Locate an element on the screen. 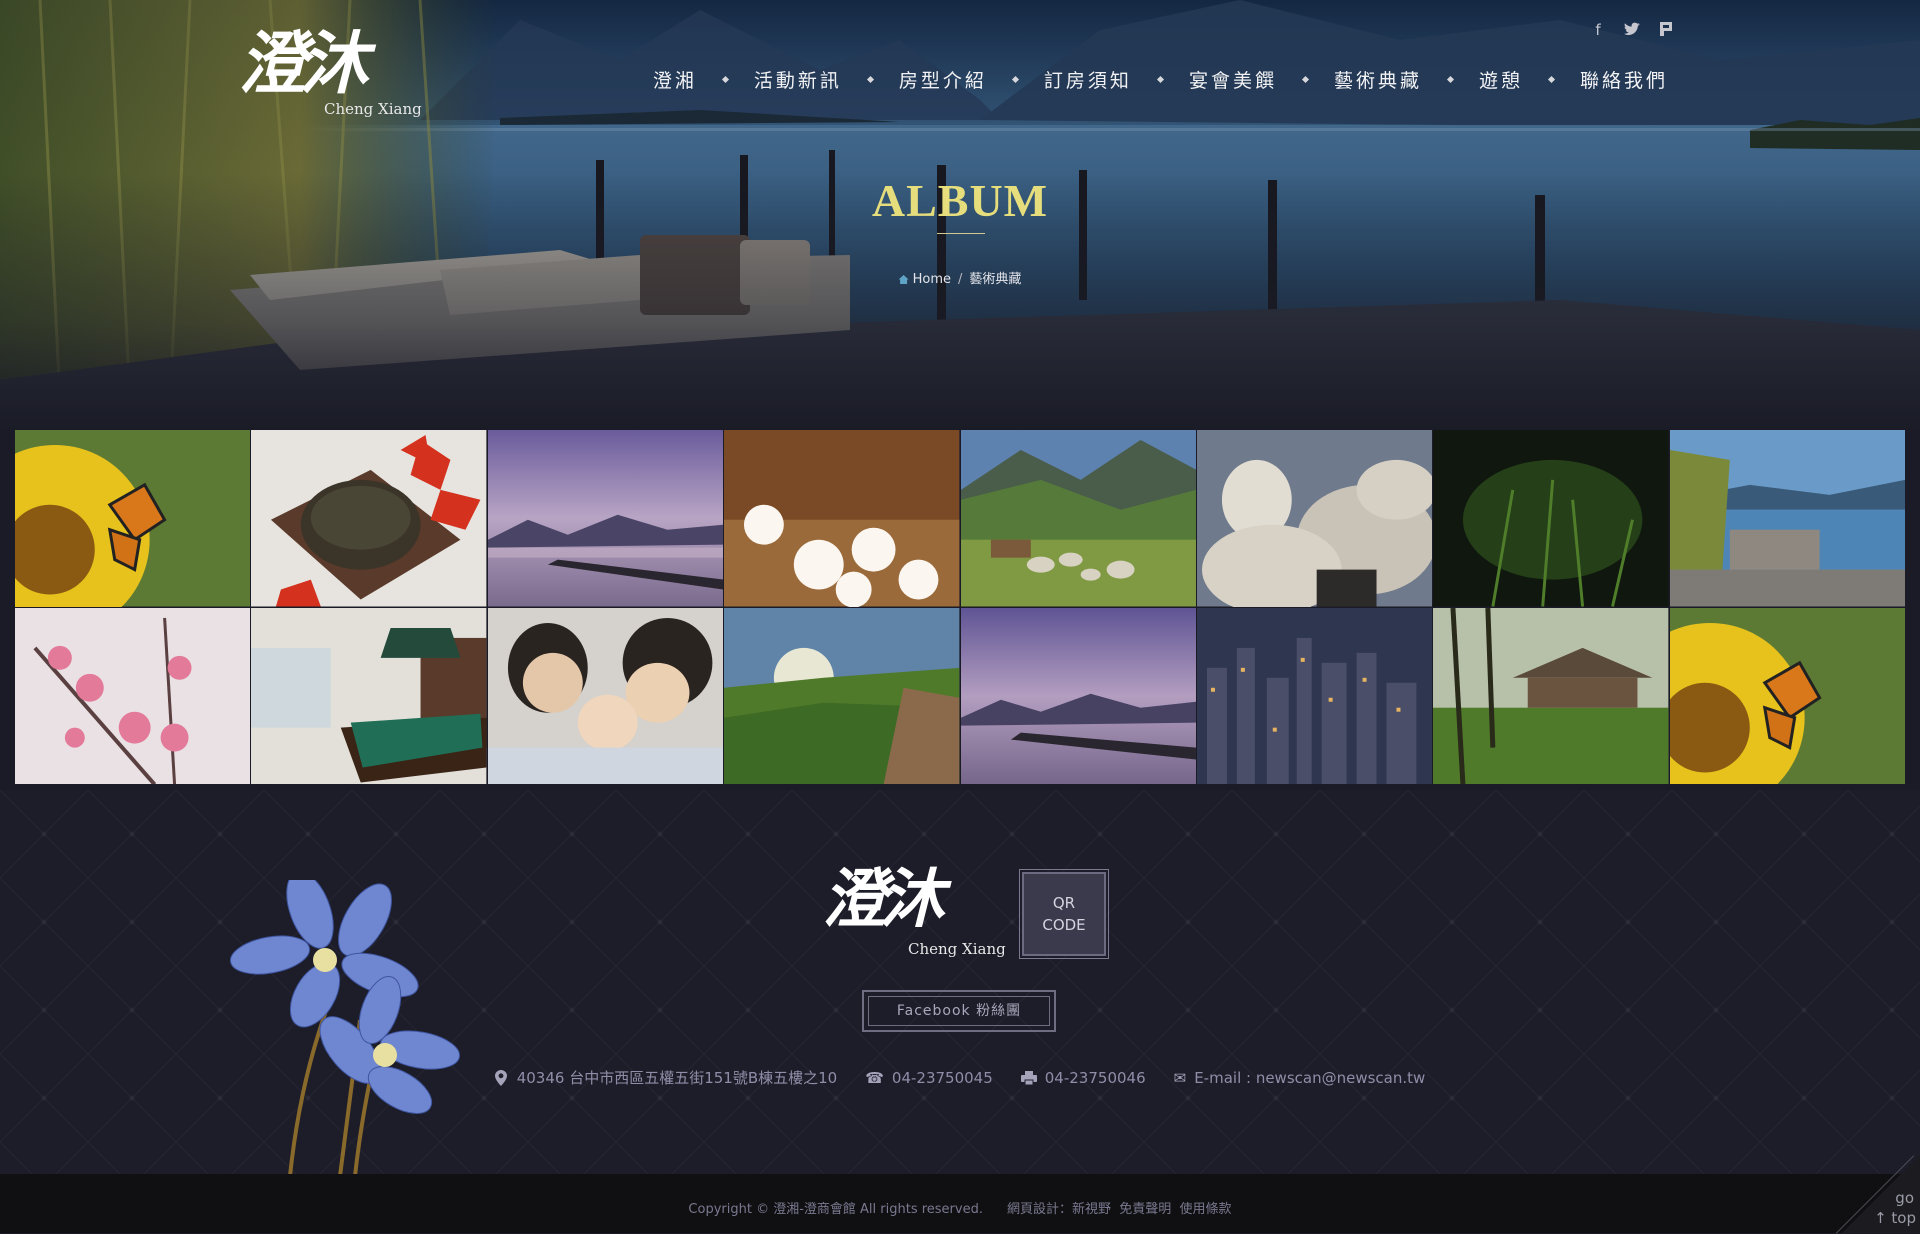 This screenshot has width=1920, height=1234. footer-logo-english-name: Cheng Xiang is located at coordinates (957, 949).